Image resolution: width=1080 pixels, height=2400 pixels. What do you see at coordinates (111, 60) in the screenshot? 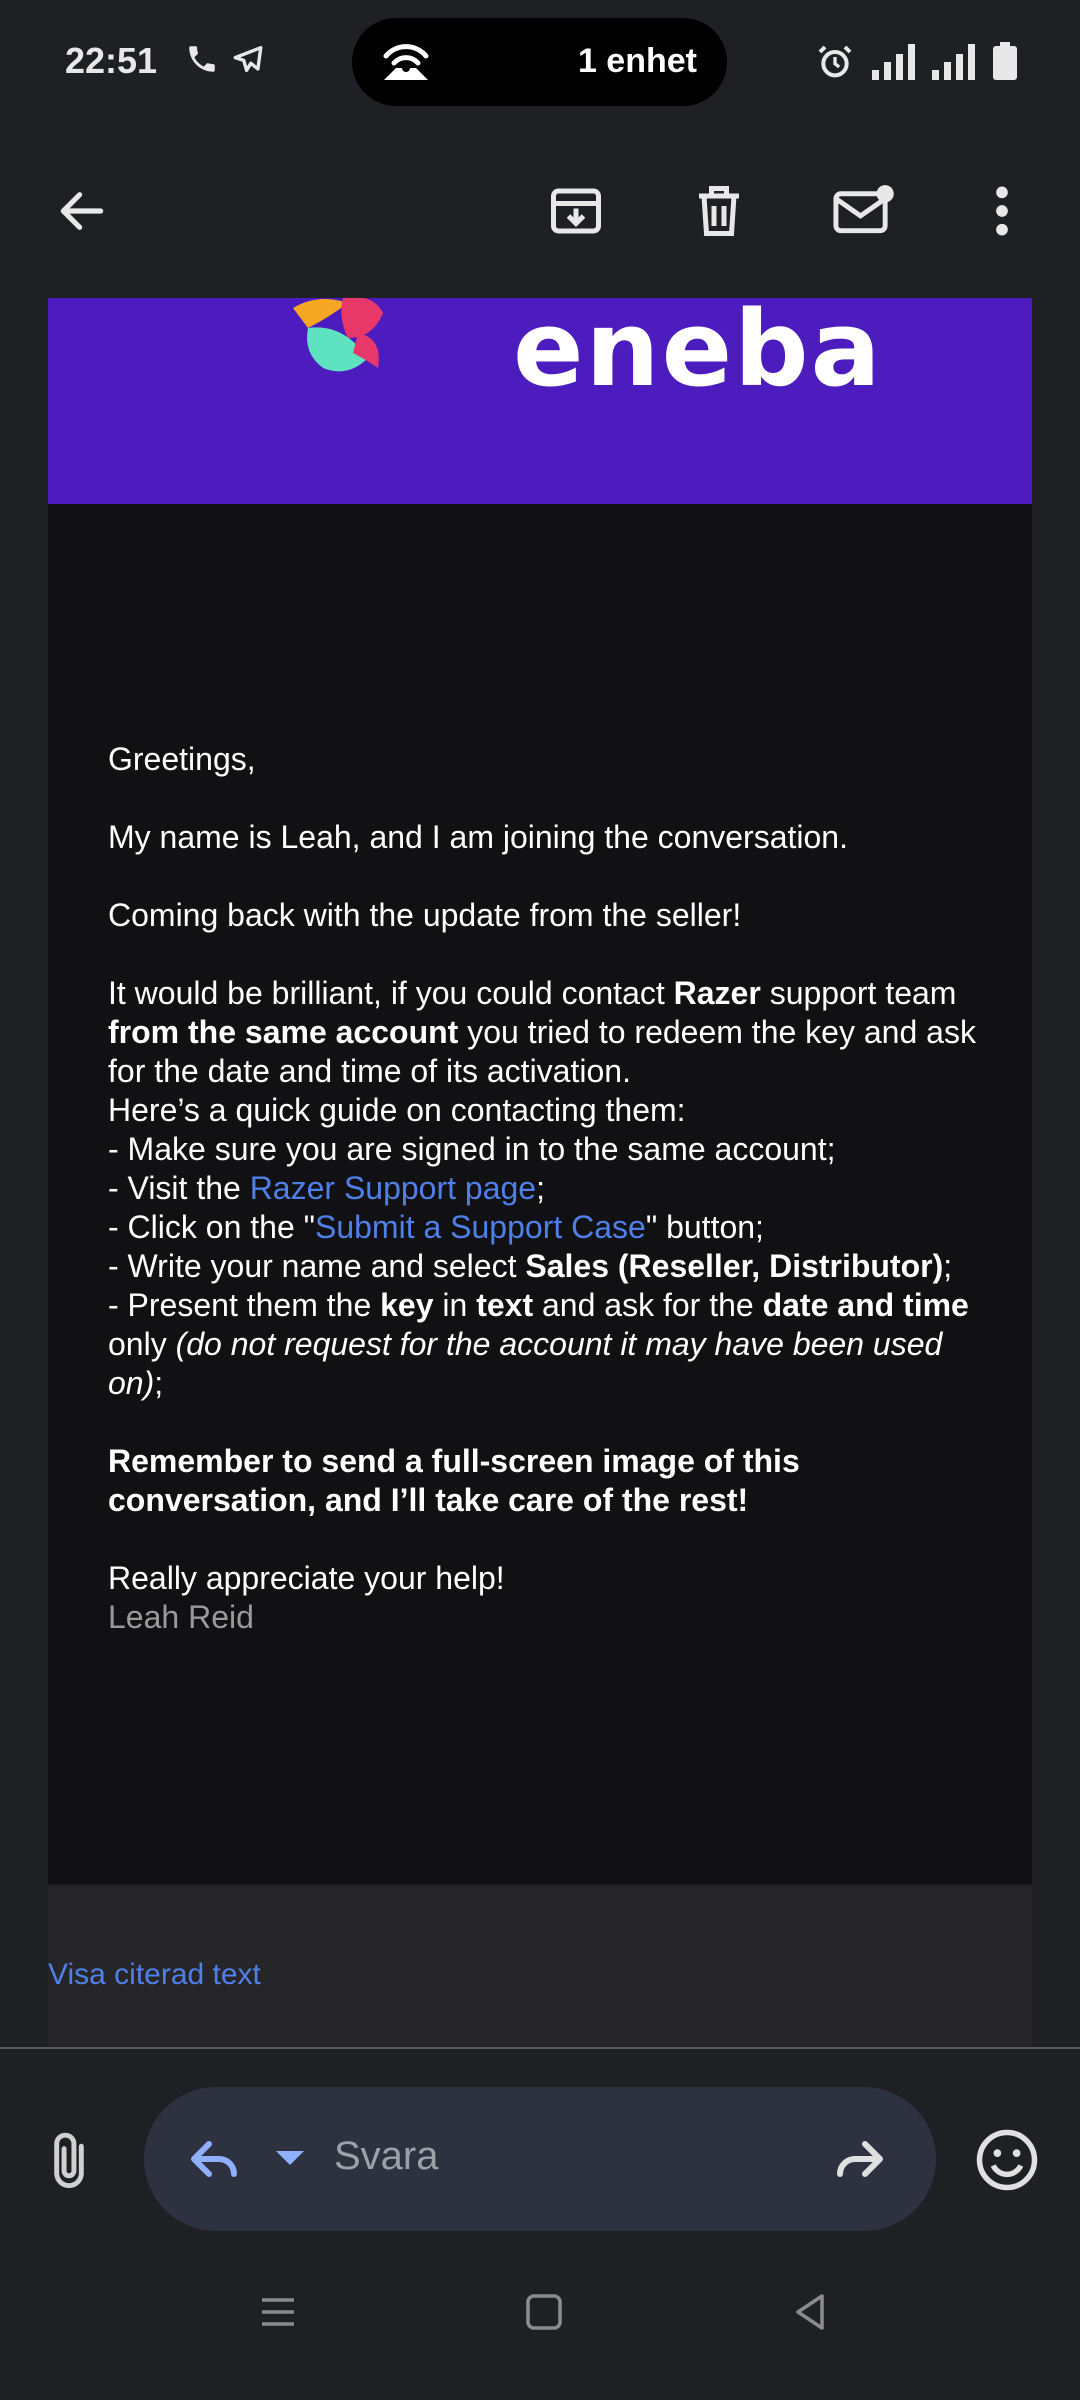
I see `status-time: 22:51` at bounding box center [111, 60].